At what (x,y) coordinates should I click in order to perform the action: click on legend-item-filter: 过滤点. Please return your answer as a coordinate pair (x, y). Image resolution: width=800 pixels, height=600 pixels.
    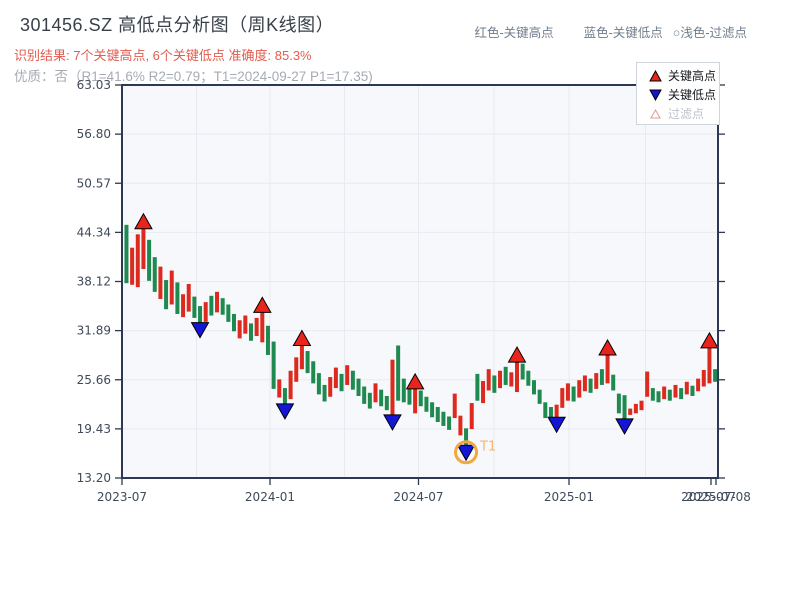
    Looking at the image, I should click on (678, 113).